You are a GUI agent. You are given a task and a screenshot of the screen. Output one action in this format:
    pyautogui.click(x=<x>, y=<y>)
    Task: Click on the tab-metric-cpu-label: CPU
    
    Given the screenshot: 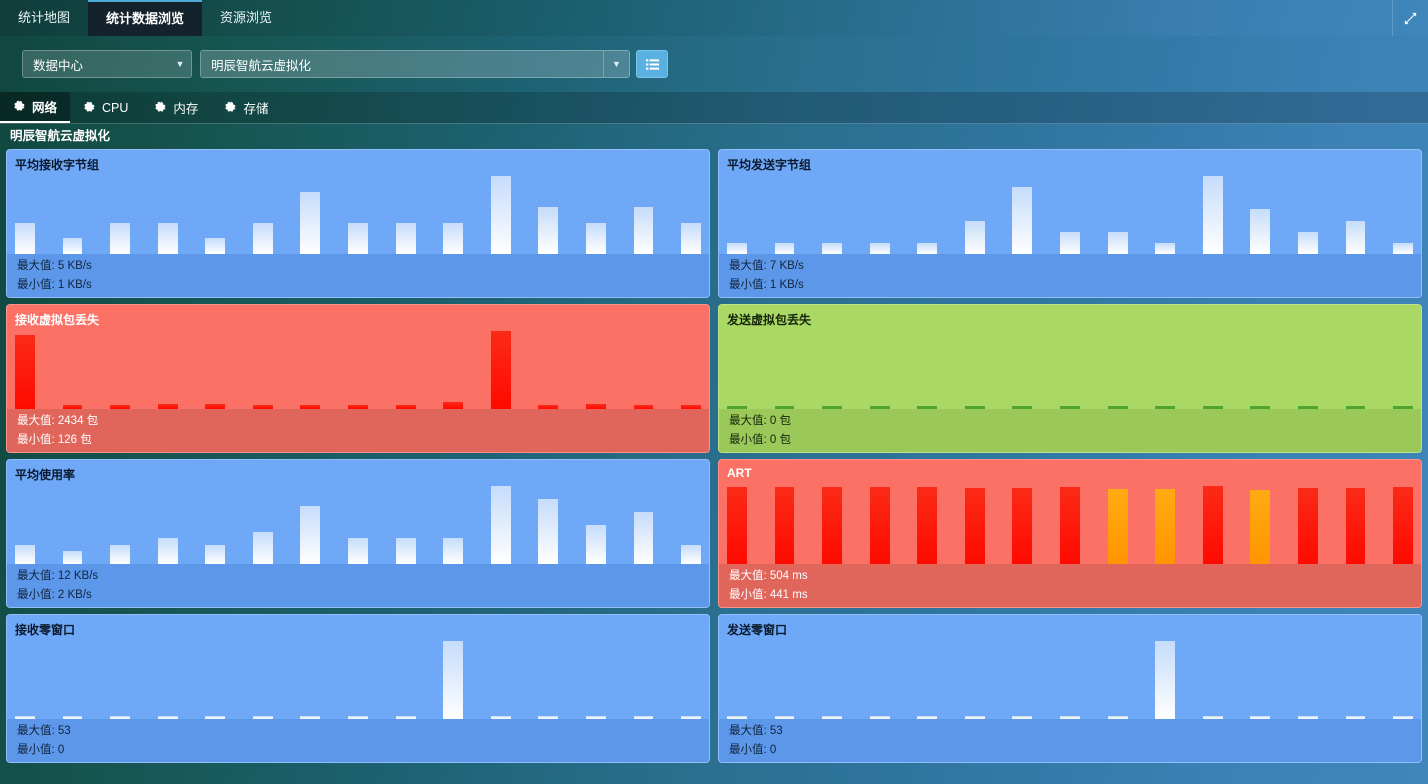 What is the action you would take?
    pyautogui.click(x=115, y=107)
    